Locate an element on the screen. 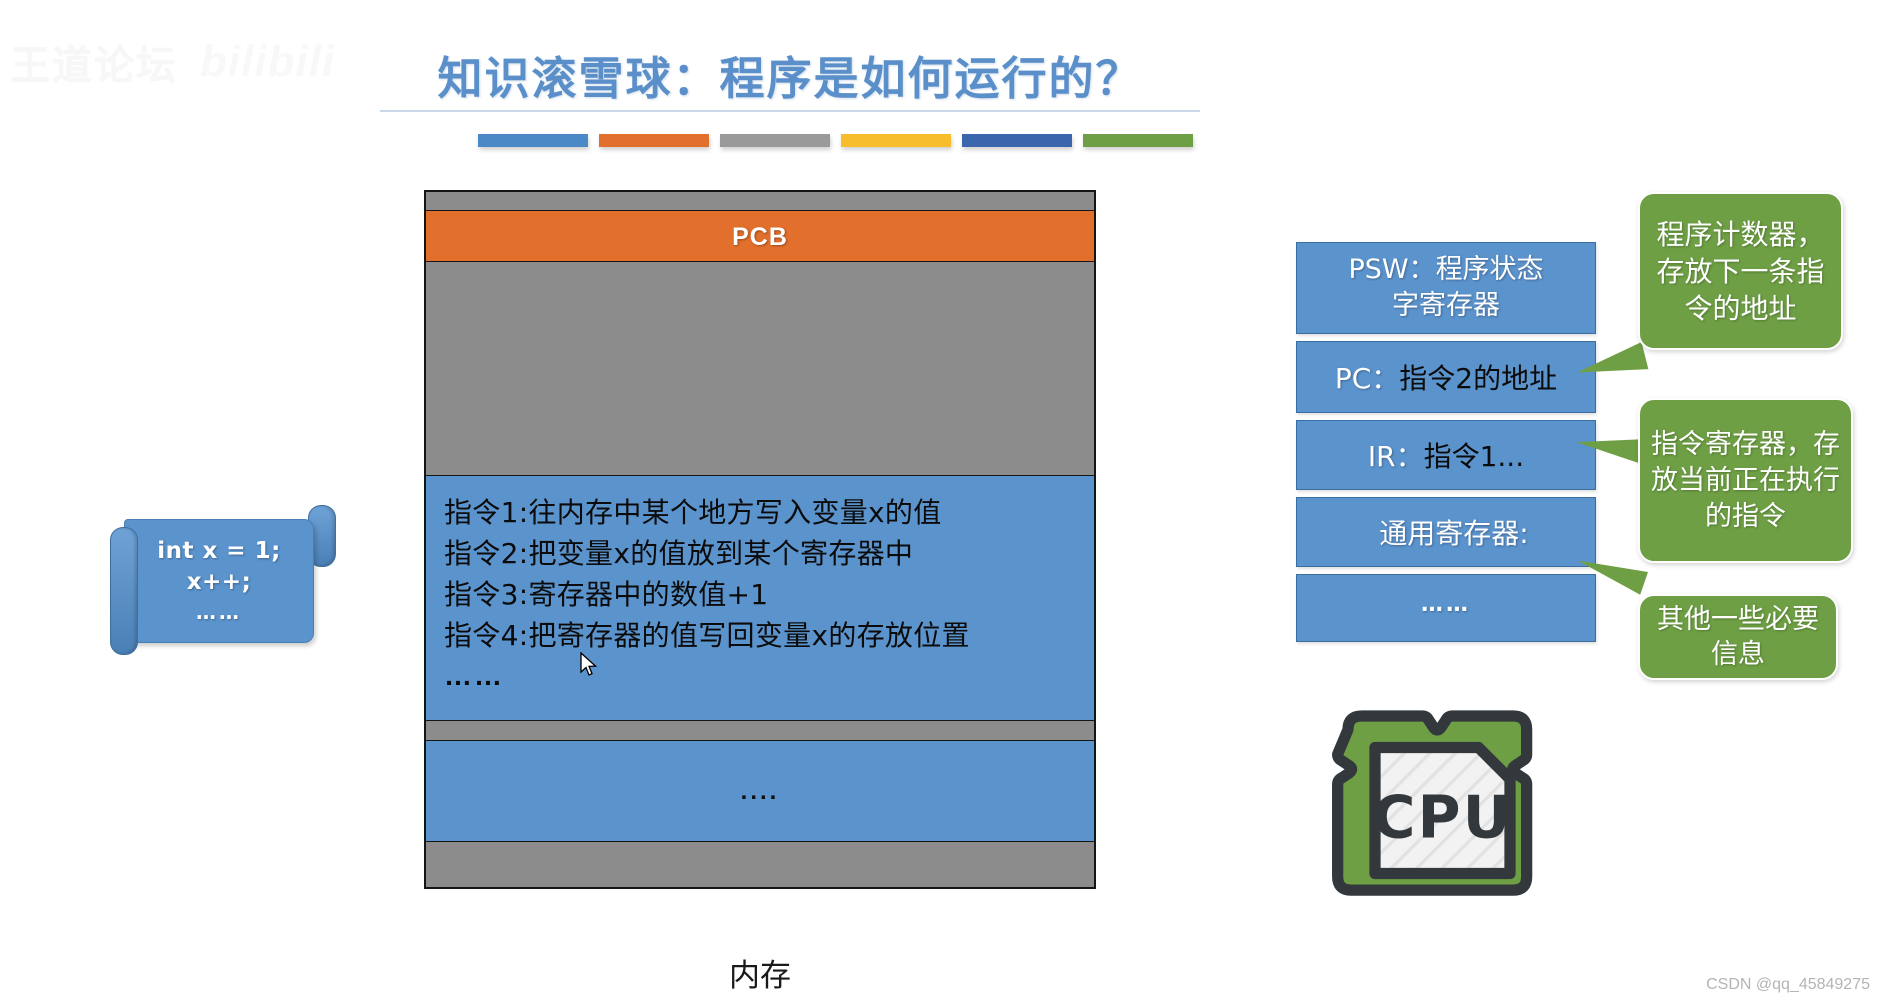 The width and height of the screenshot is (1888, 1004). instruction-line: 指令4:把寄存器的值写回变量x的存放位置 is located at coordinates (707, 635).